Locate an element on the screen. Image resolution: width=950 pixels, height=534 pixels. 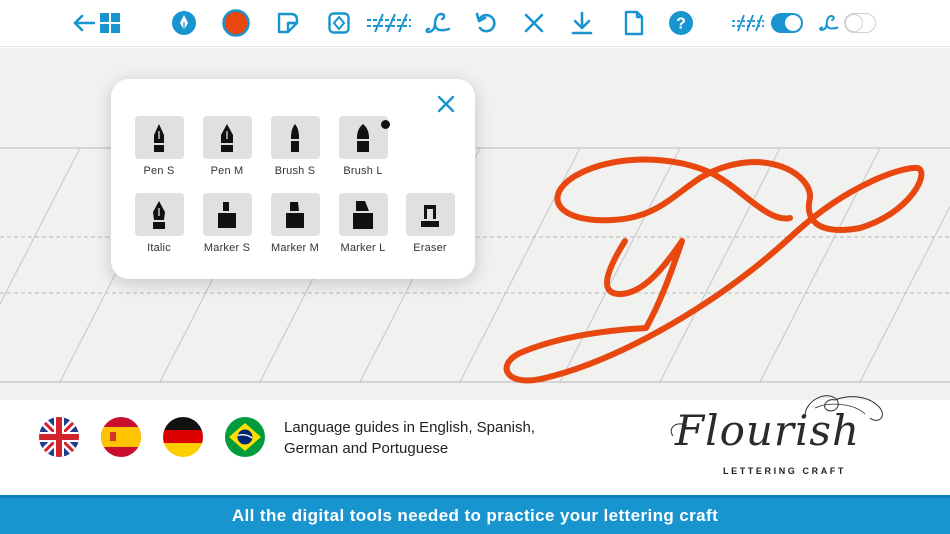
fountain-pen-small-icon is located at coordinates (159, 137).